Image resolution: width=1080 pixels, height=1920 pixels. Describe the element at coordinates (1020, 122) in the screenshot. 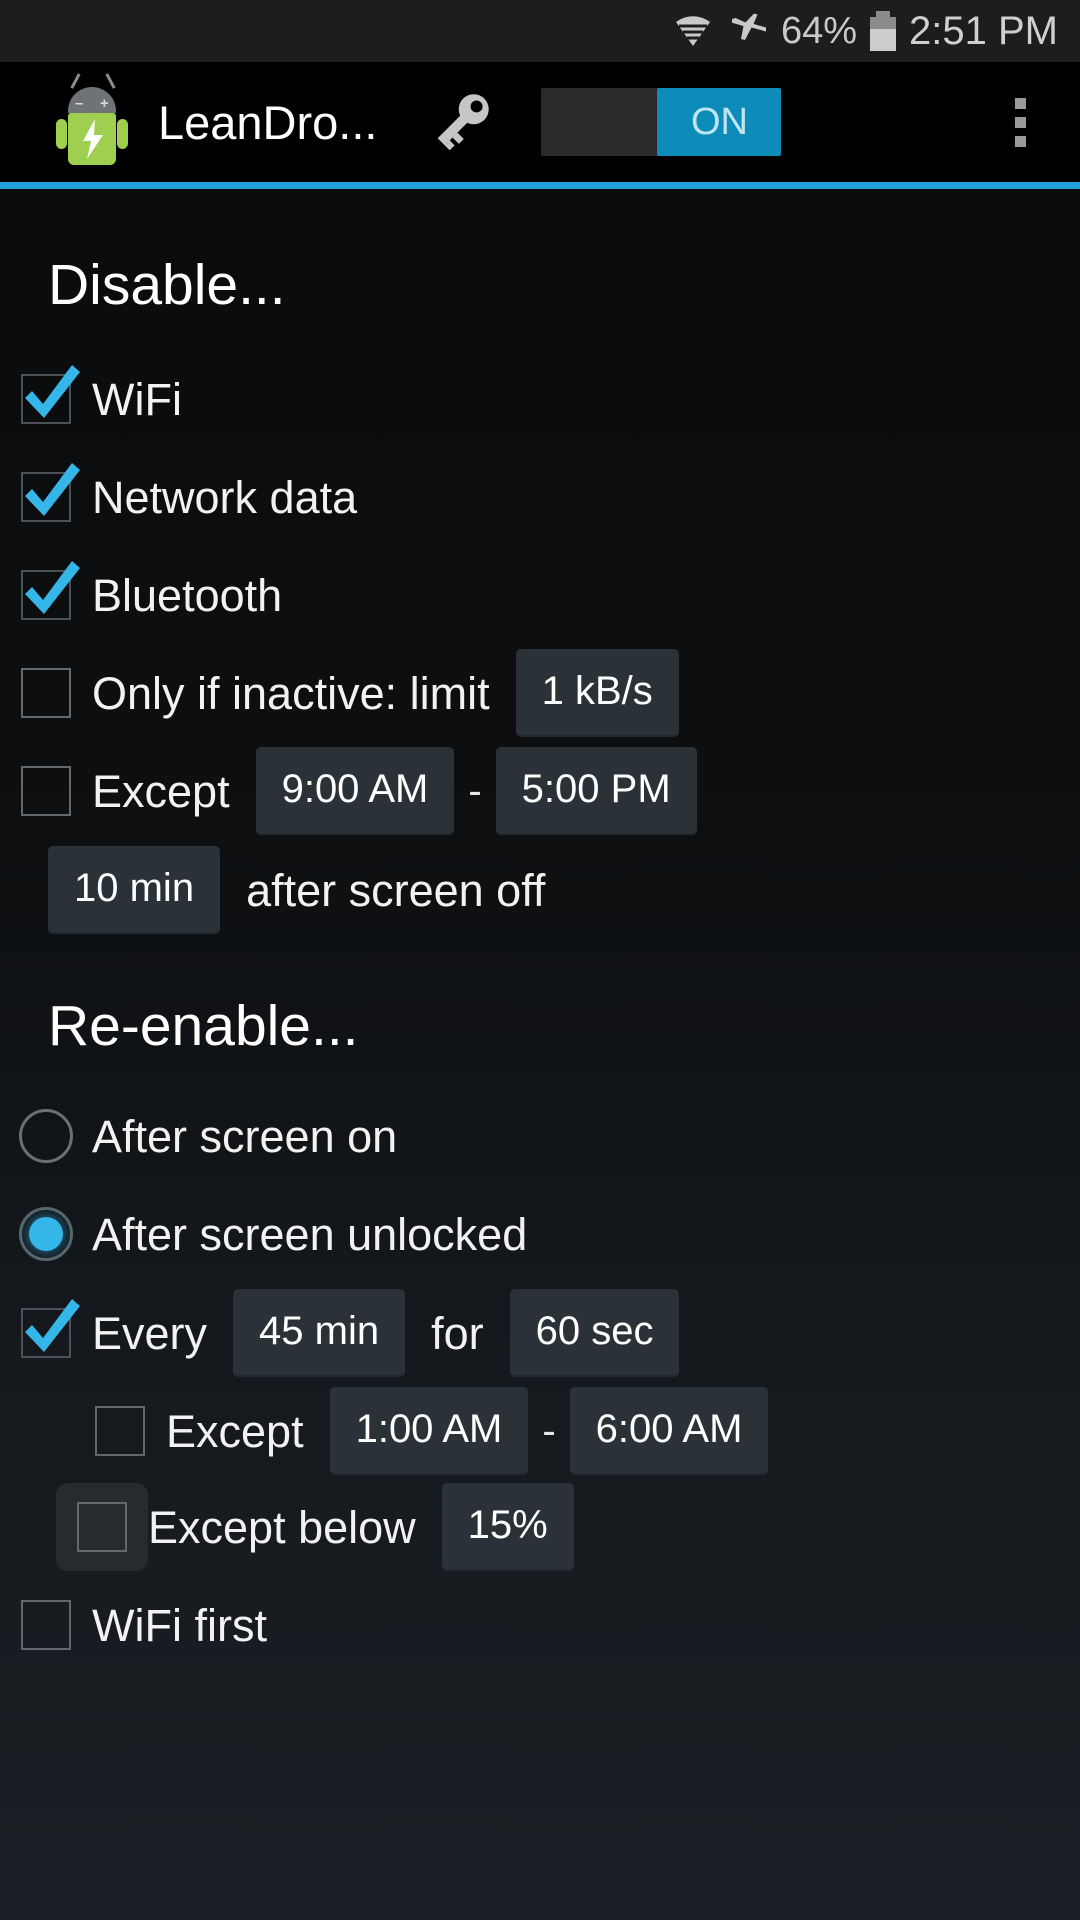

I see `overflow-menu-icon` at that location.